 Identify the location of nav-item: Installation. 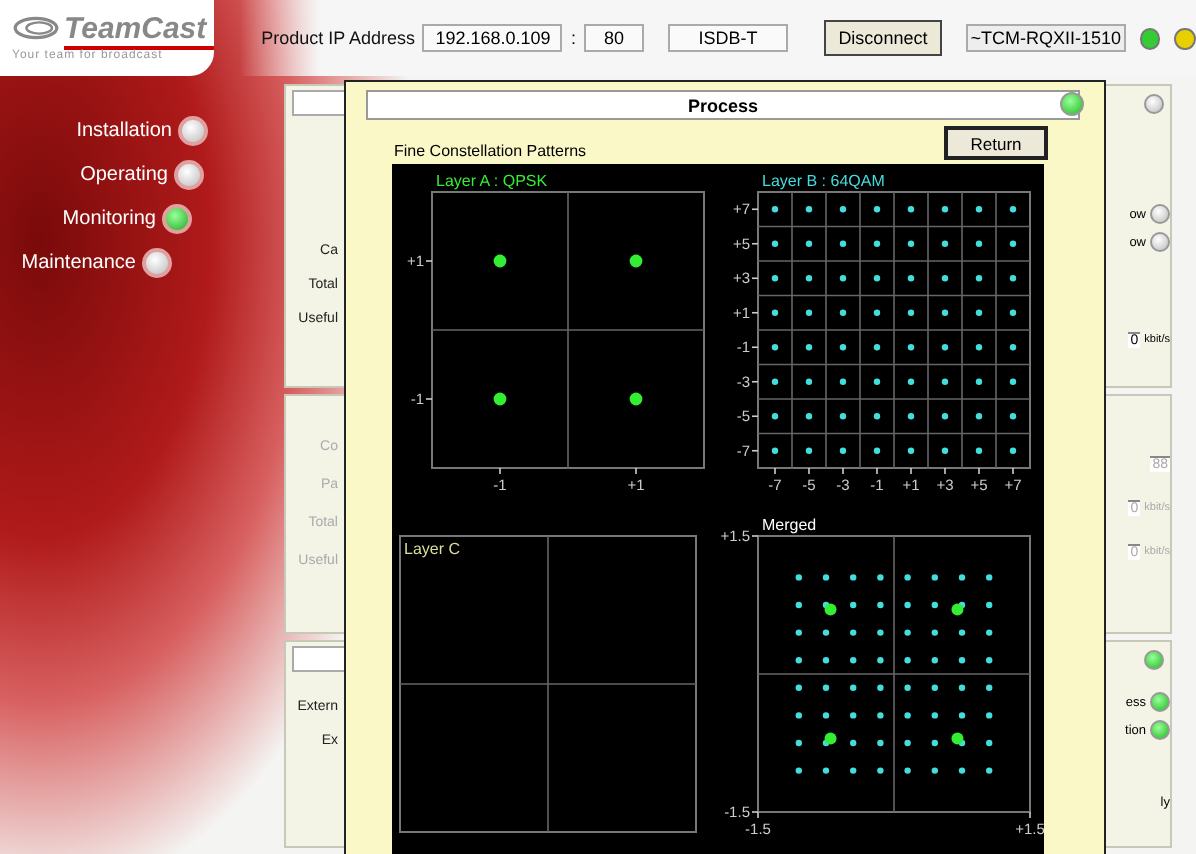
(142, 131).